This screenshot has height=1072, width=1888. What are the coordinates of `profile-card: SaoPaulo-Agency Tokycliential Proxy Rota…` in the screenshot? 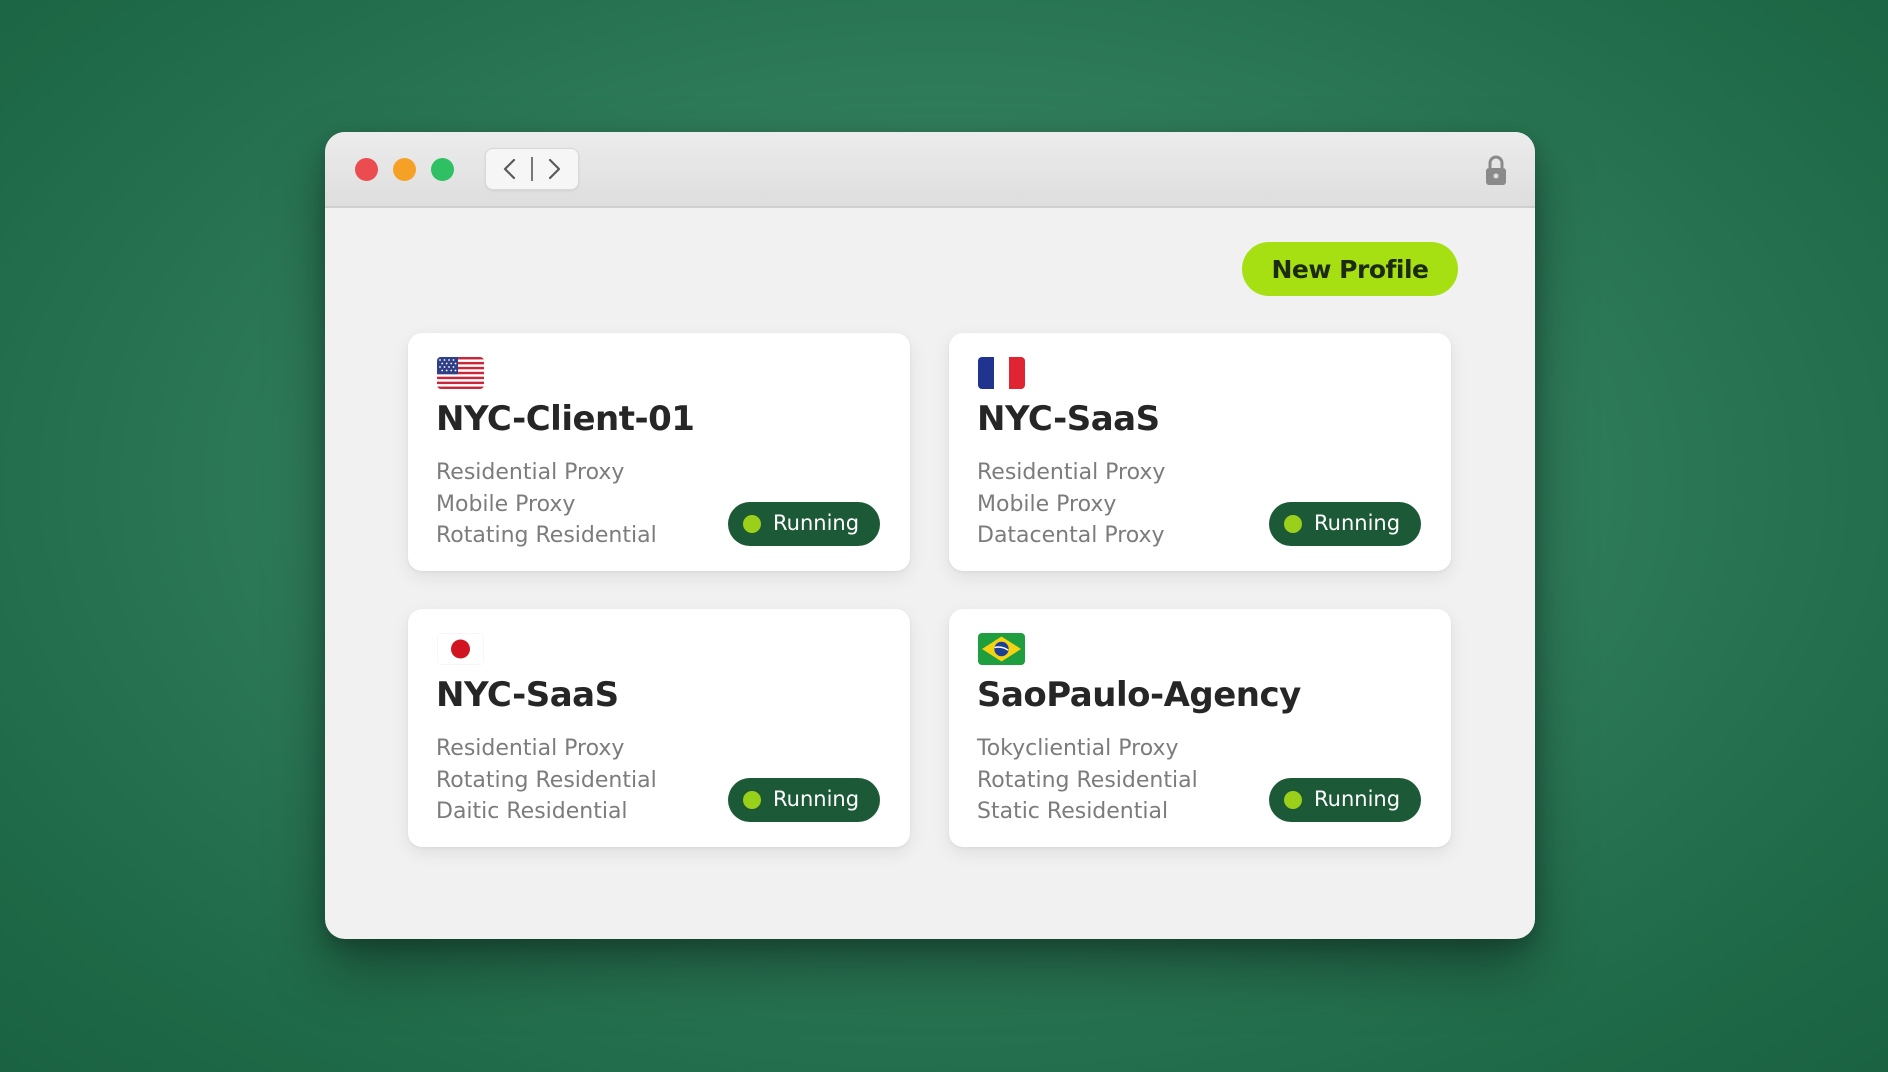 It's located at (1200, 728).